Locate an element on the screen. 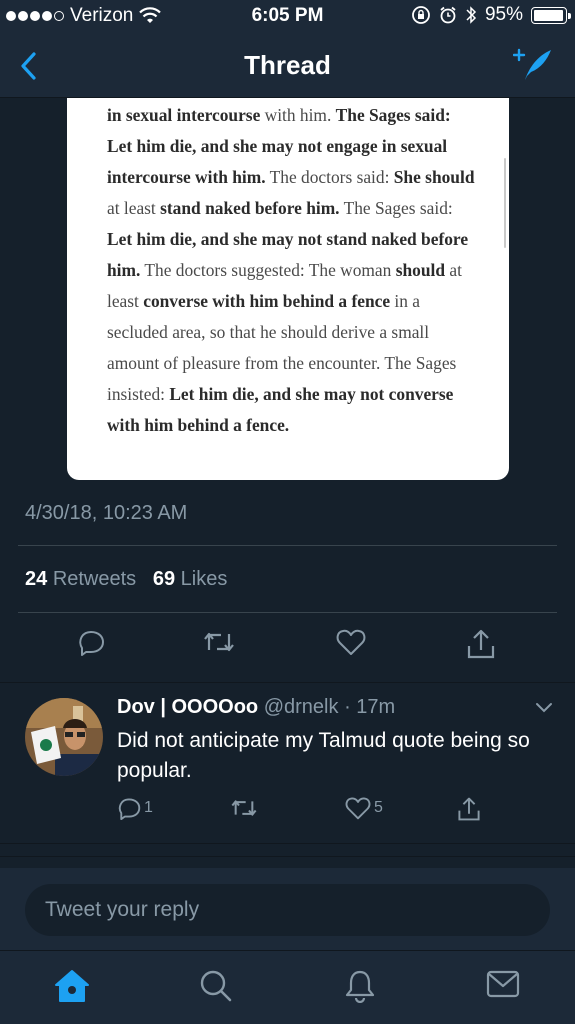  chevron-down-icon is located at coordinates (544, 708).